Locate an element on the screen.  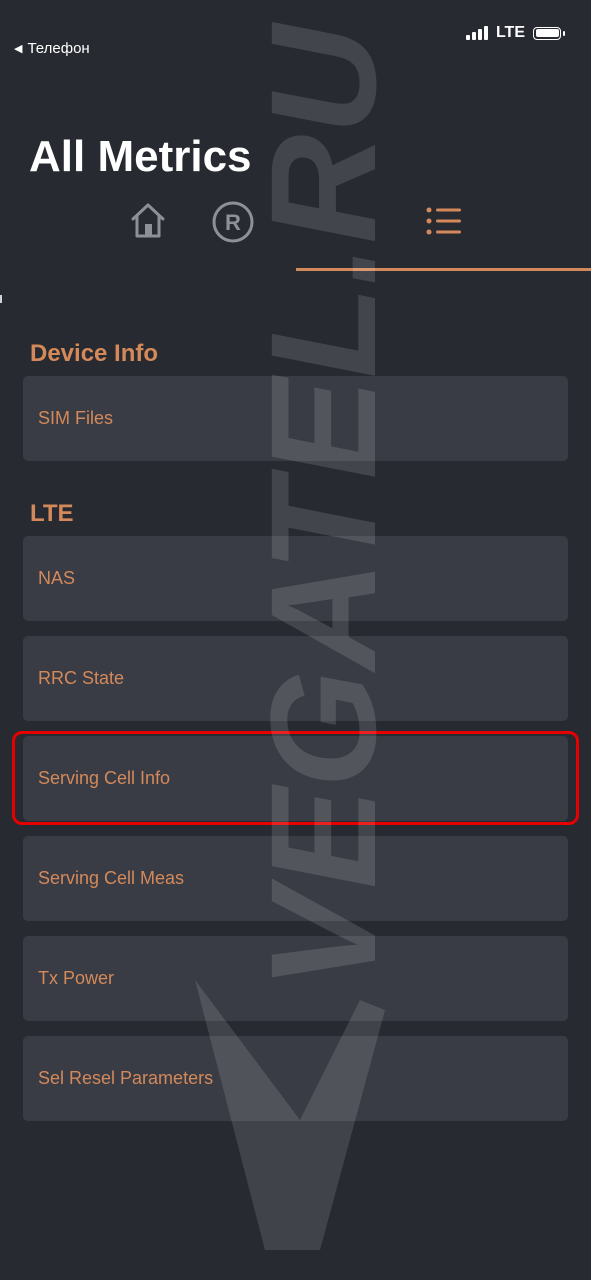
tab-bar: R is located at coordinates (295, 235).